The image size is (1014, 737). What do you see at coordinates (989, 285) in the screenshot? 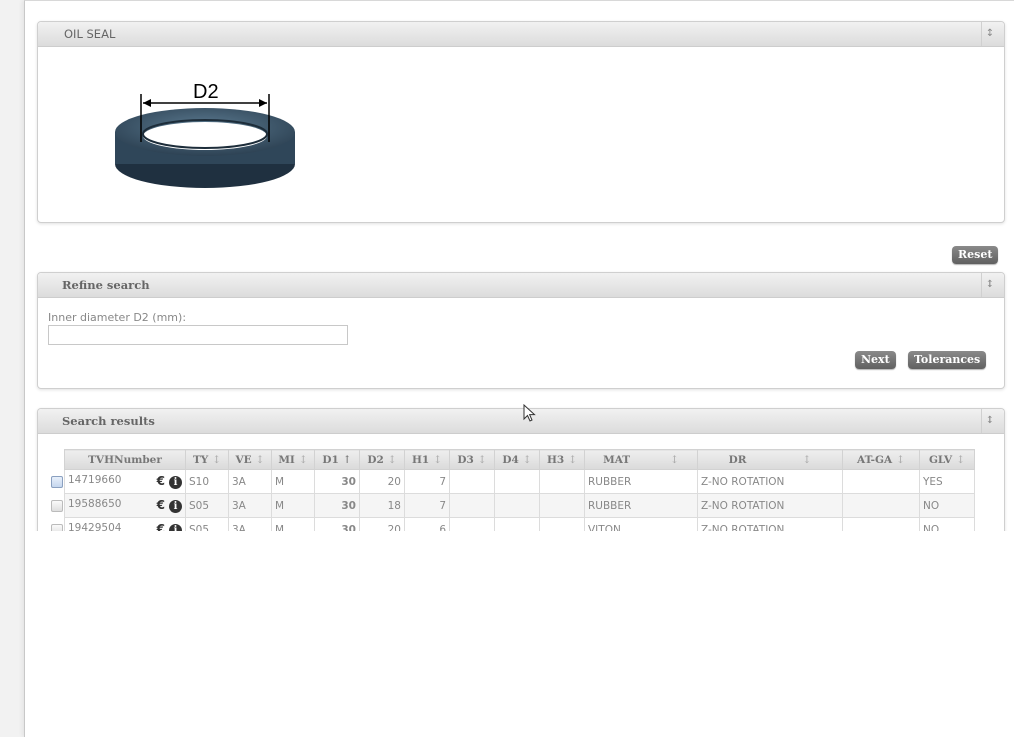
I see `refine-search-toggle-icon: ↕` at bounding box center [989, 285].